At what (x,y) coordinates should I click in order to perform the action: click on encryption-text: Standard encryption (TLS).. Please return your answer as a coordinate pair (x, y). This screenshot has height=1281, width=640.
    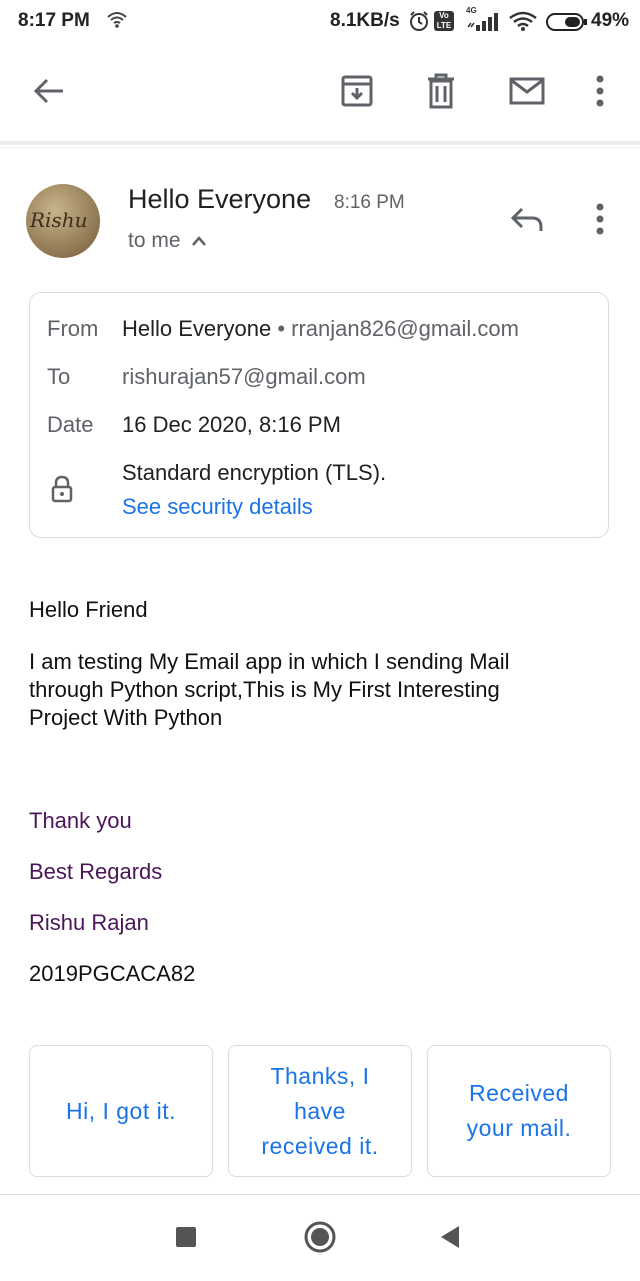
    Looking at the image, I should click on (254, 472).